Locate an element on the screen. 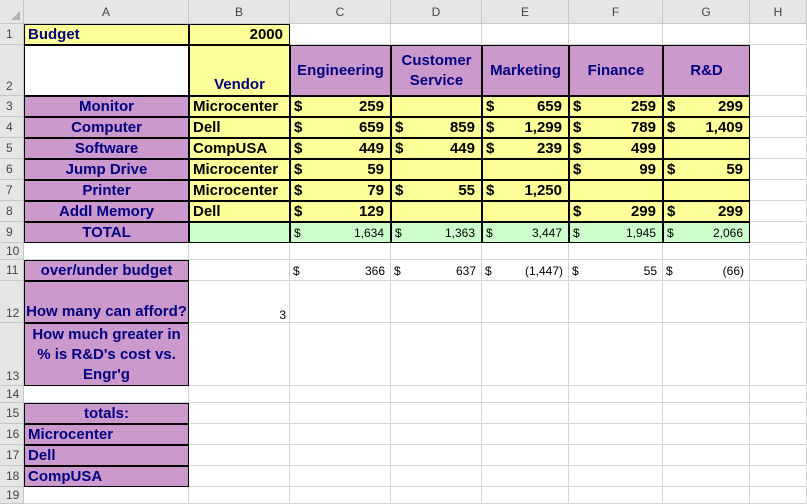 Image resolution: width=807 pixels, height=504 pixels. row-header-17: 17 is located at coordinates (12, 455).